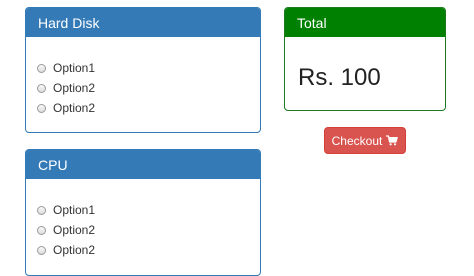 This screenshot has height=276, width=474. I want to click on hard-disk-option-2-label: Option2, so click(74, 88).